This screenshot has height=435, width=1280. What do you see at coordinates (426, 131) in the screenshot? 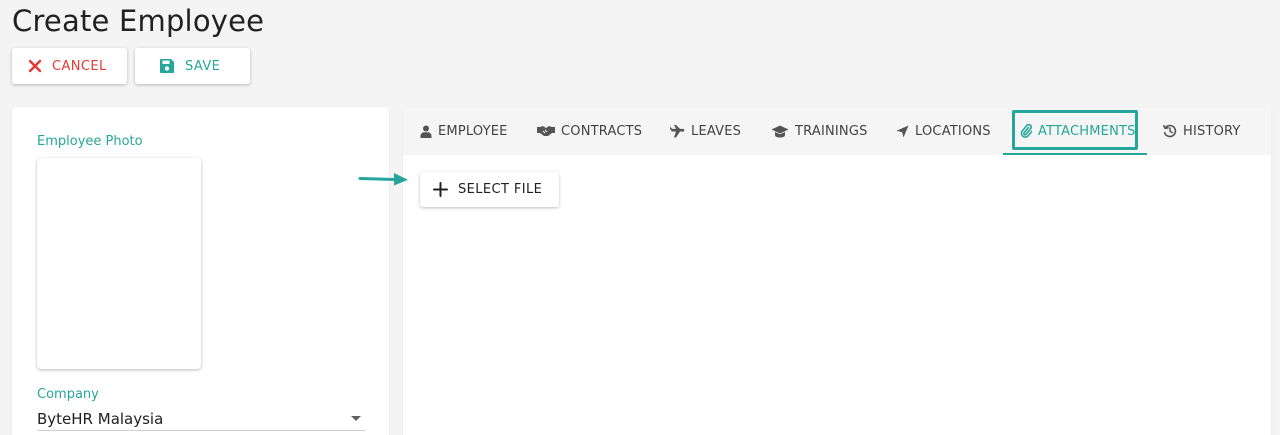
I see `user-icon` at bounding box center [426, 131].